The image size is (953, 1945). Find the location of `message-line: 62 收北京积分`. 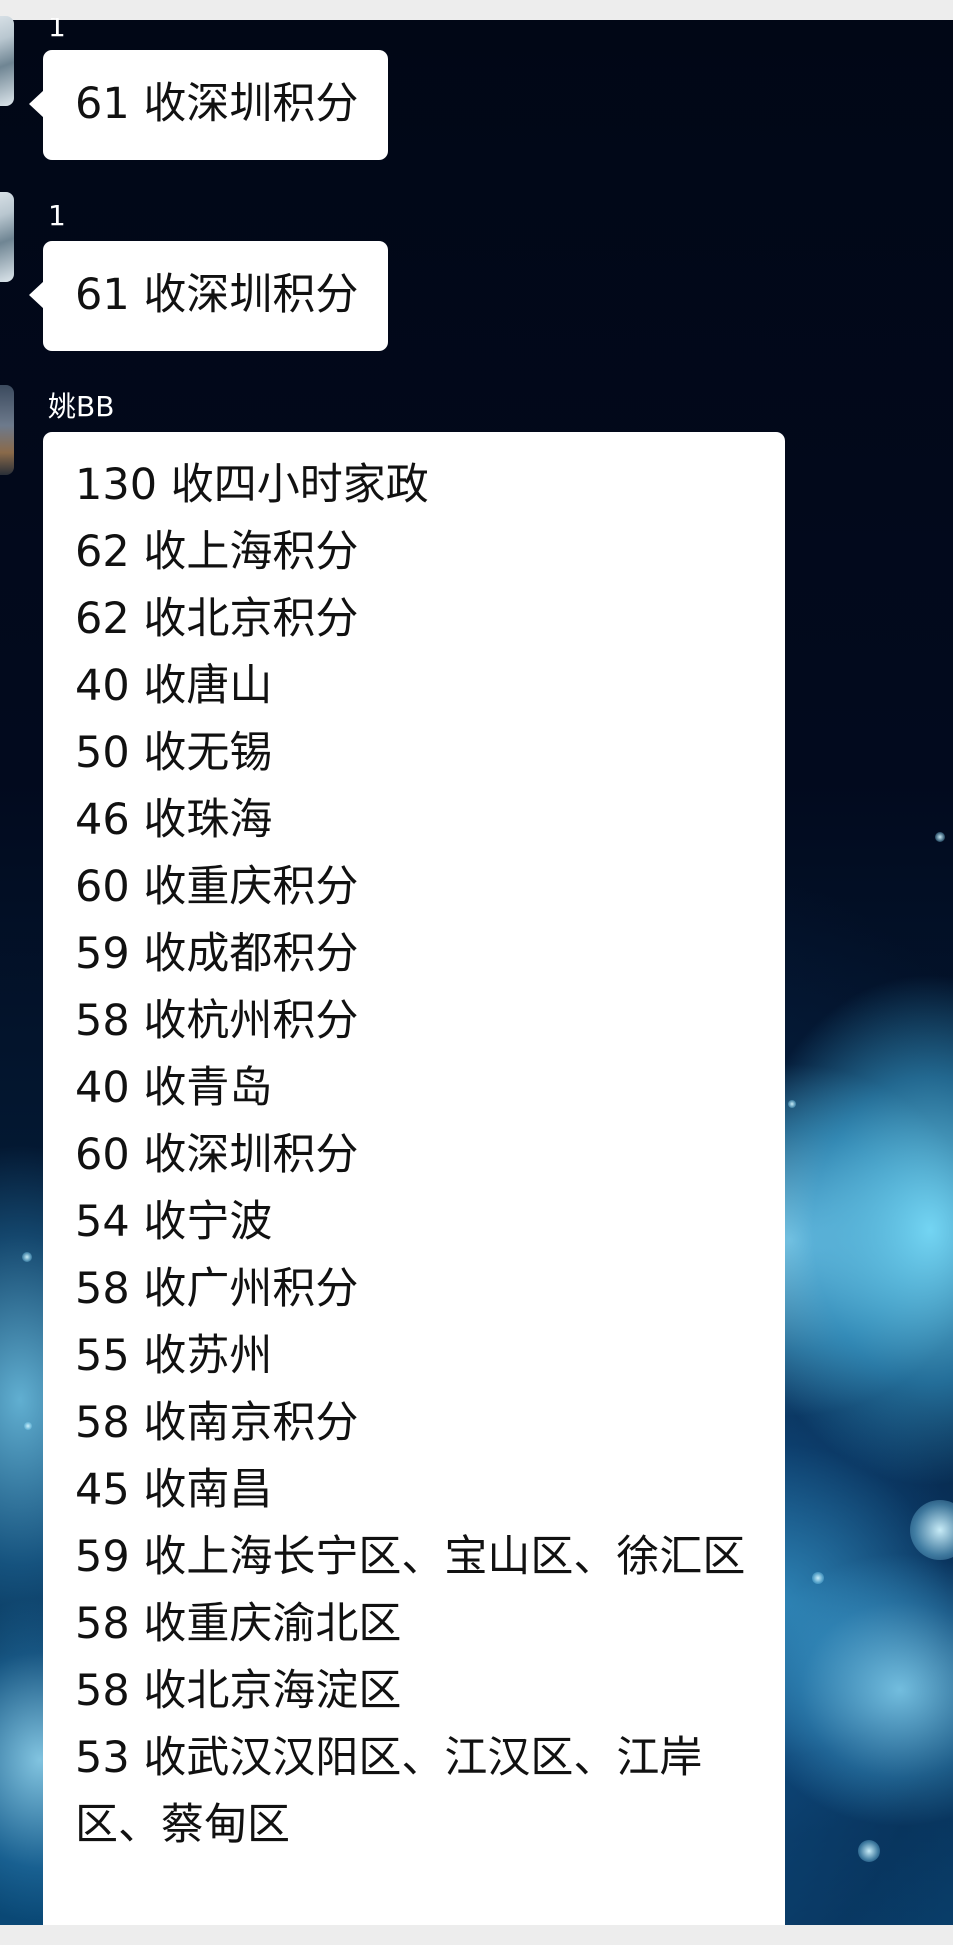

message-line: 62 收北京积分 is located at coordinates (217, 619).